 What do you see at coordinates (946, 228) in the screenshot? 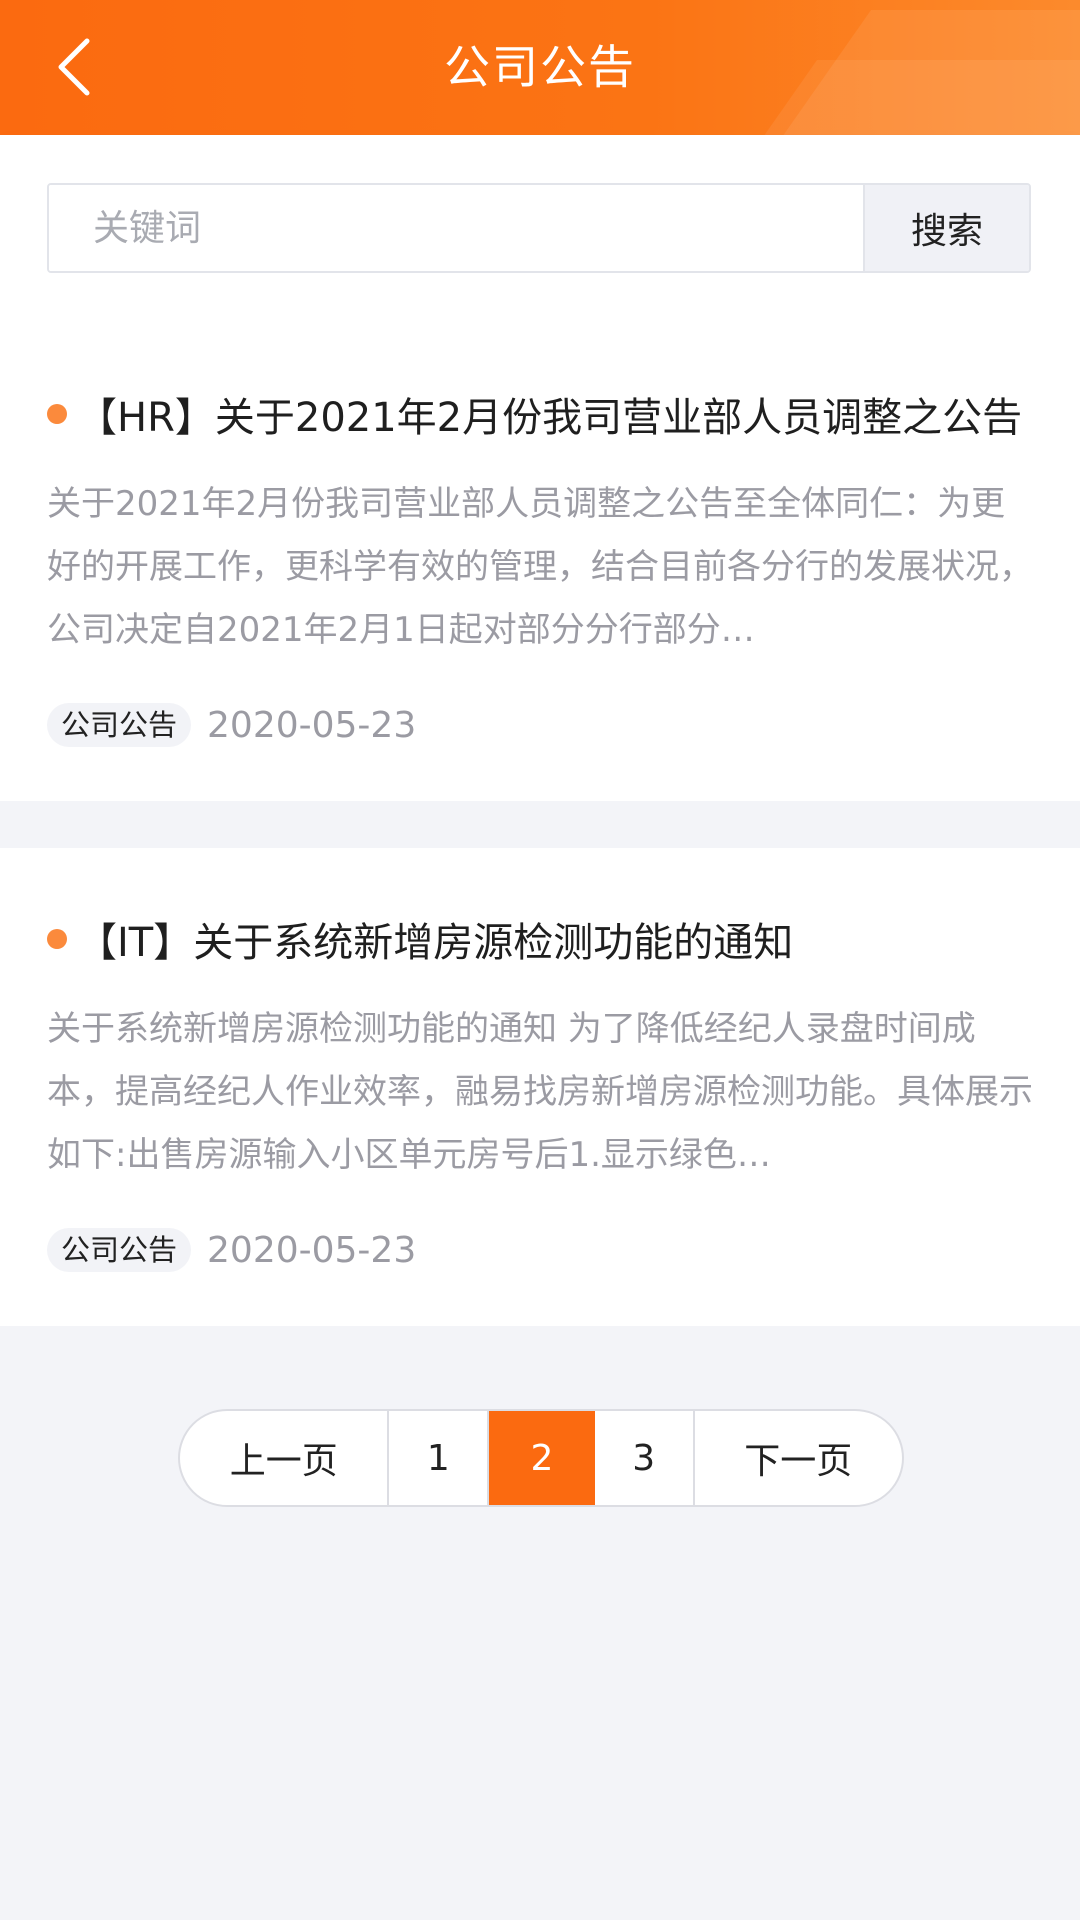
I see `search-button: 搜索` at bounding box center [946, 228].